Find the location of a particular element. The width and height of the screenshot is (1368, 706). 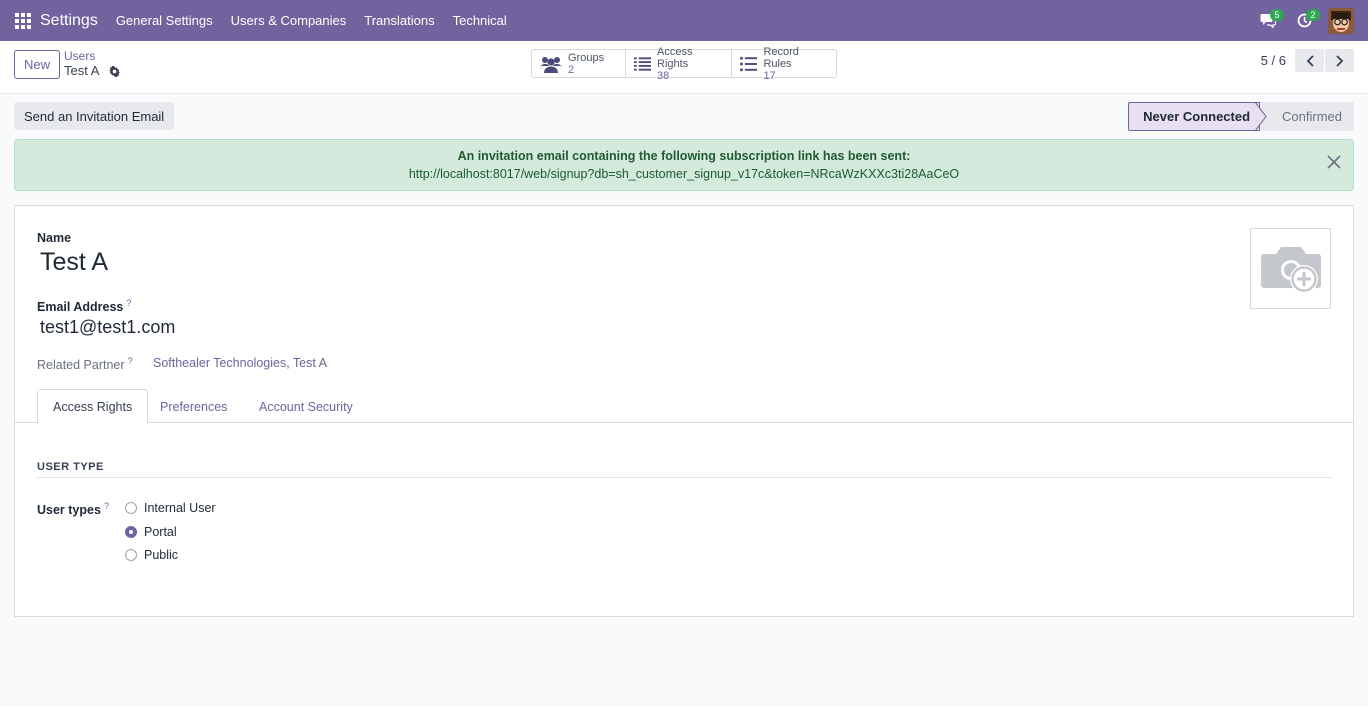

user-types-label: User types? is located at coordinates (73, 509).